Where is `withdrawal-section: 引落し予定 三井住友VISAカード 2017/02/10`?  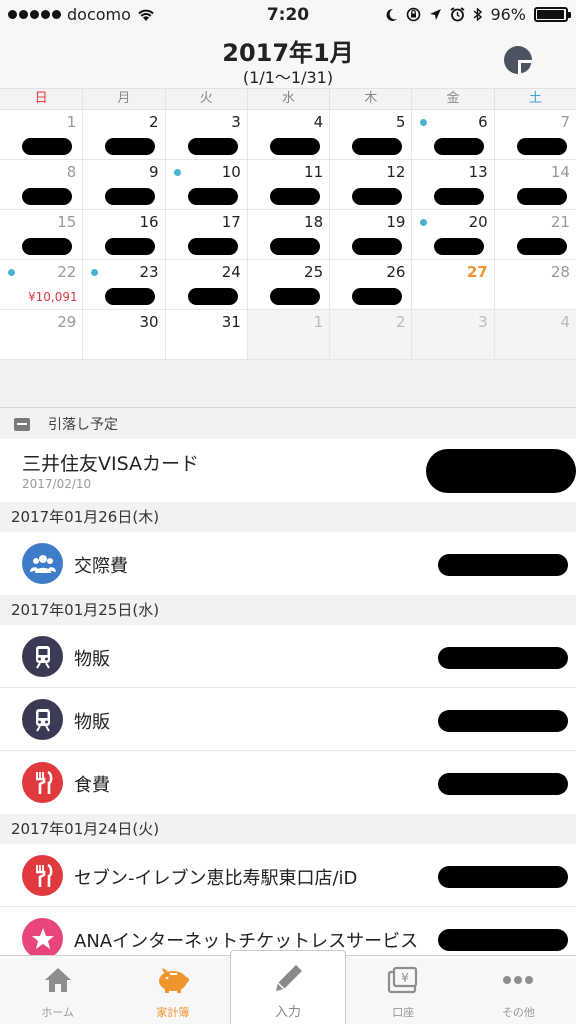 withdrawal-section: 引落し予定 三井住友VISAカード 2017/02/10 is located at coordinates (288, 455).